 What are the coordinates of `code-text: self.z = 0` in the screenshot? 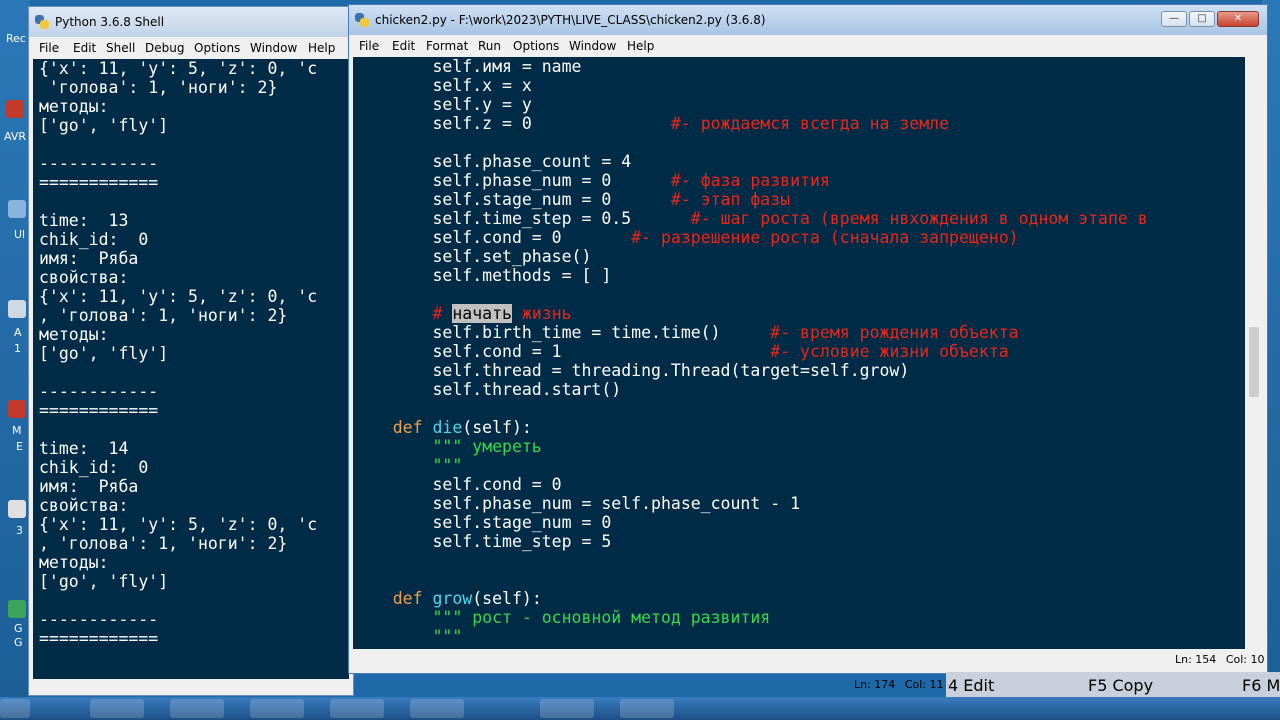 It's located at (512, 123).